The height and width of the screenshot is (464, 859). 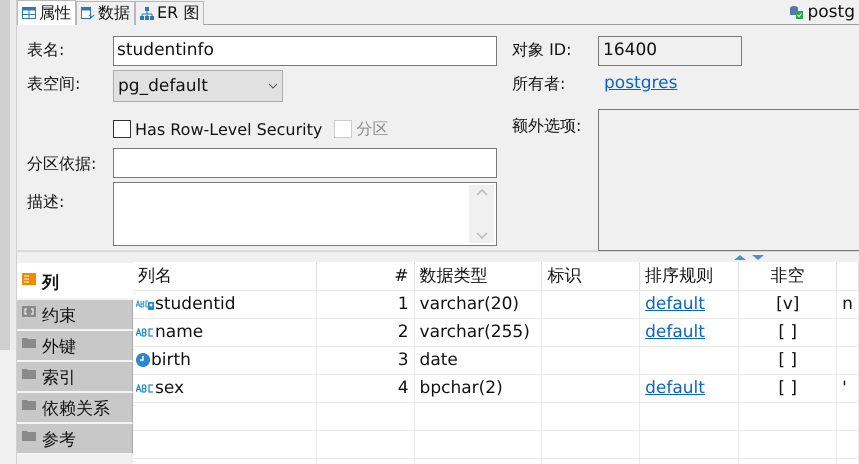 I want to click on nav-item: 依赖关系, so click(x=75, y=408).